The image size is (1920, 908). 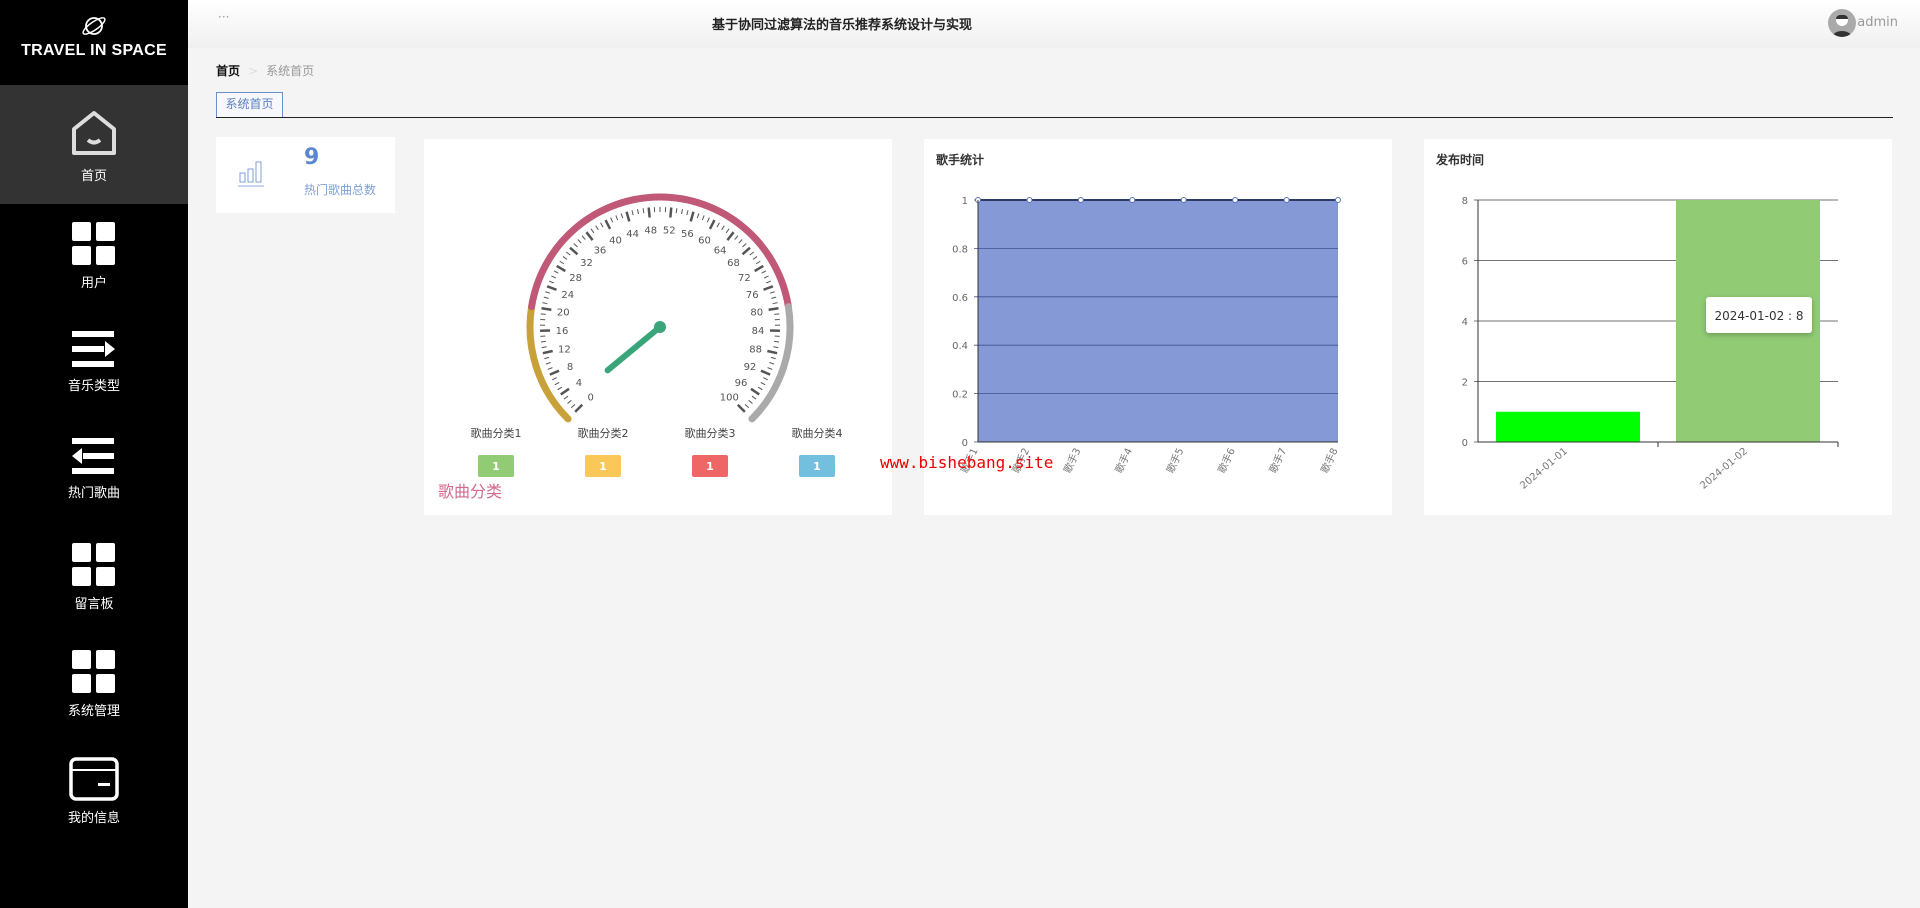 I want to click on gauge-tick-label: 56, so click(x=687, y=234).